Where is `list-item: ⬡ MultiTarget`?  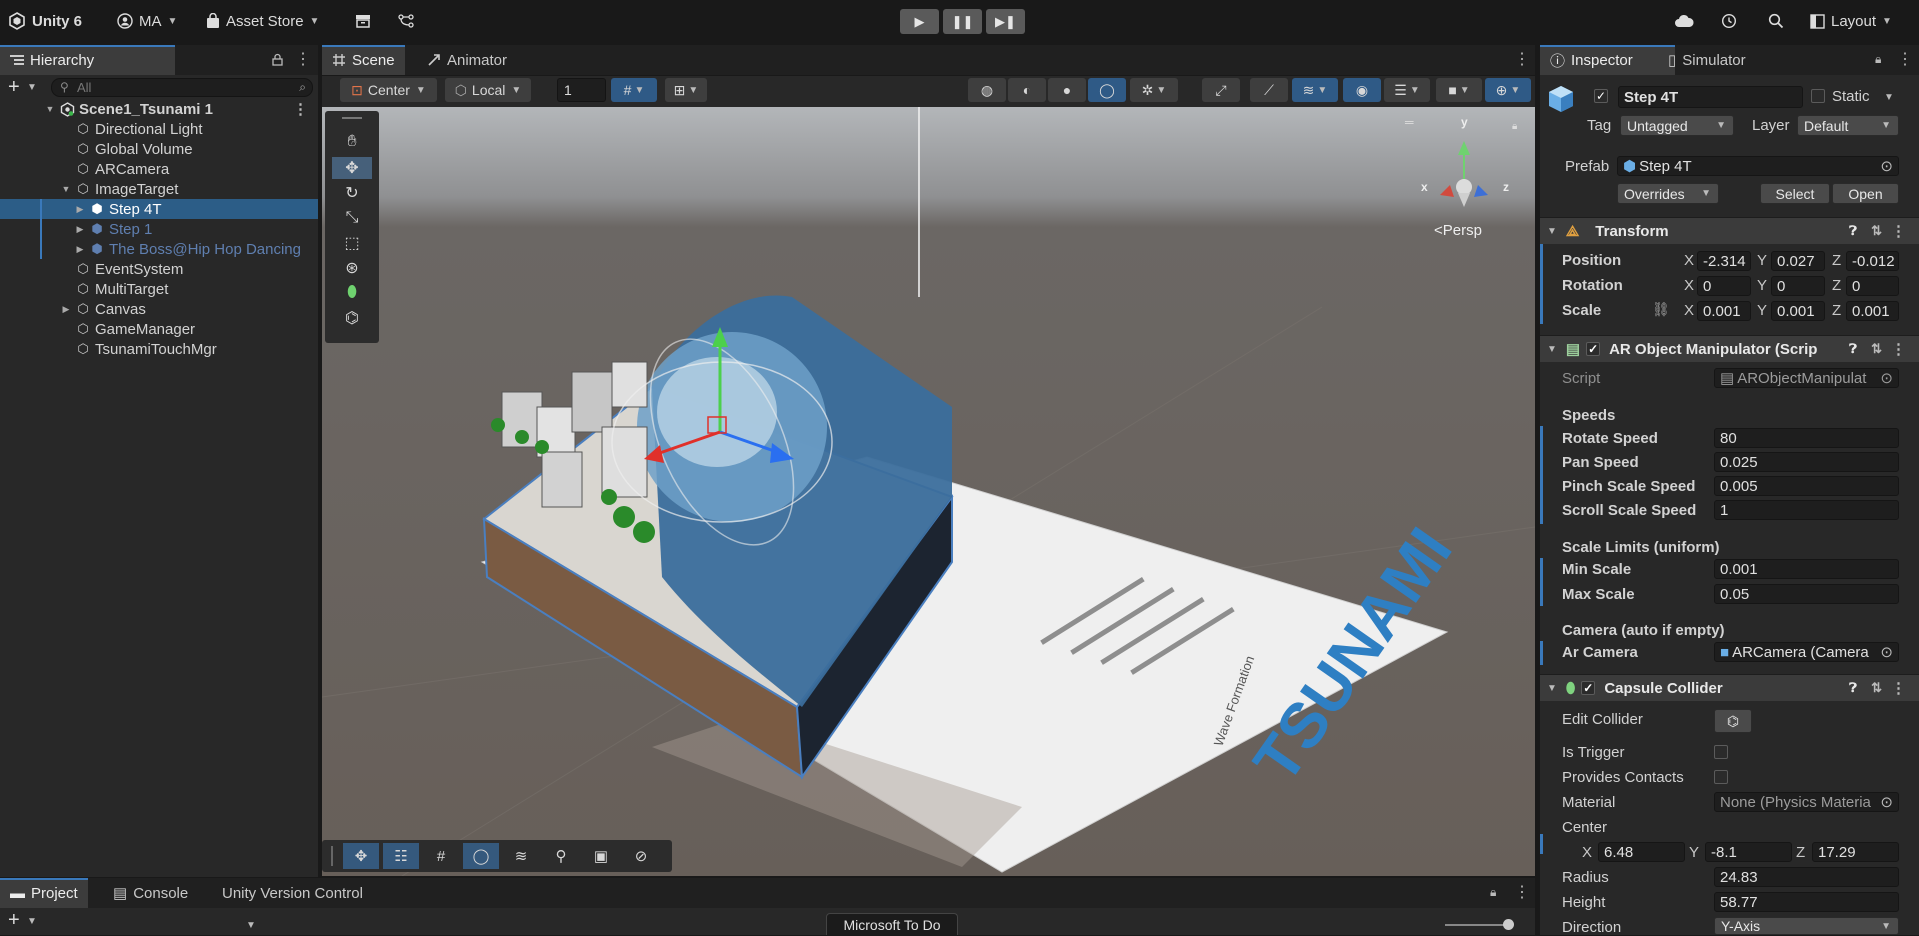
list-item: ⬡ MultiTarget is located at coordinates (159, 289).